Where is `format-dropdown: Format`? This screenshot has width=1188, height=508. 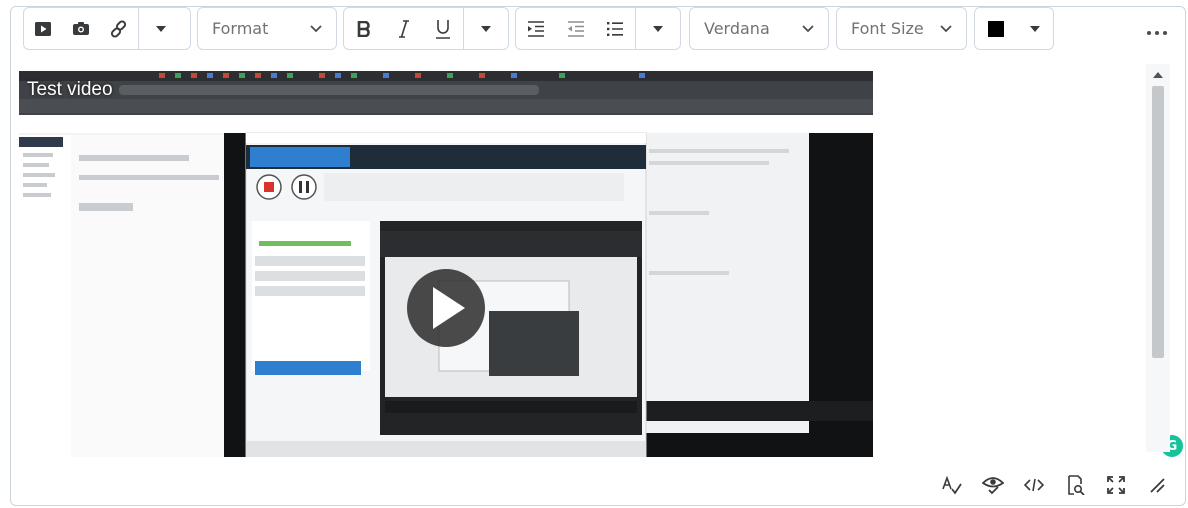
format-dropdown: Format is located at coordinates (267, 28).